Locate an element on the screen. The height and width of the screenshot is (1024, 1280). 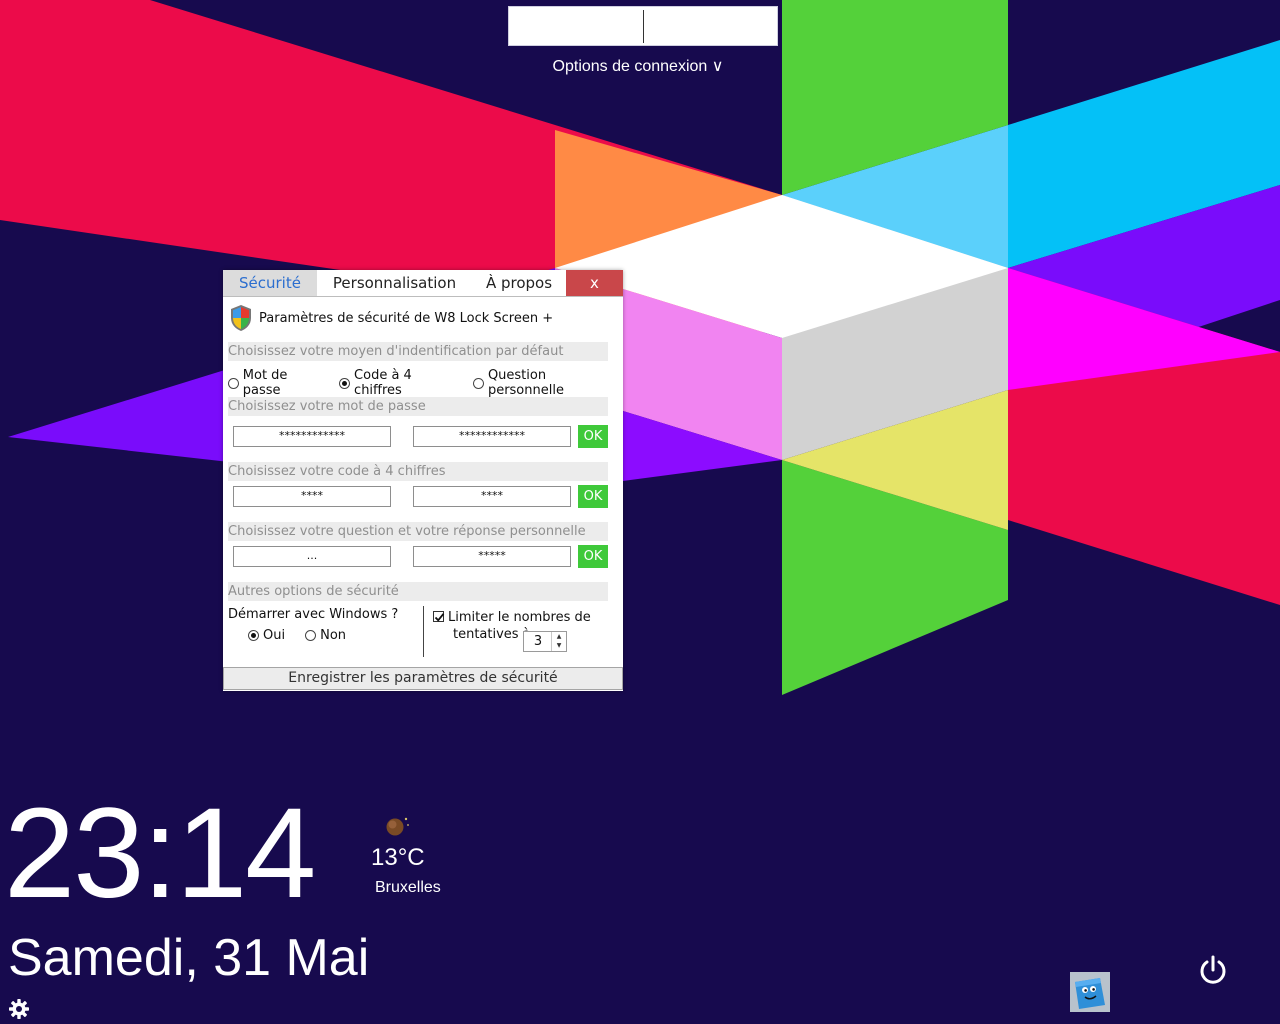
limit-attempts-label: Limiter le nombres de is located at coordinates (519, 617).